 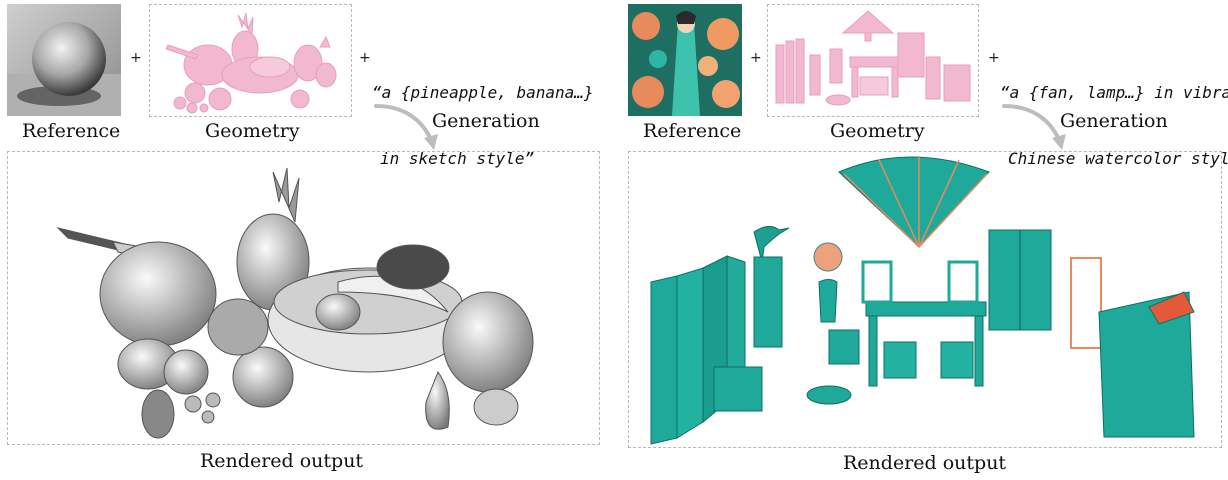 I want to click on left-reference-image, so click(x=64, y=60).